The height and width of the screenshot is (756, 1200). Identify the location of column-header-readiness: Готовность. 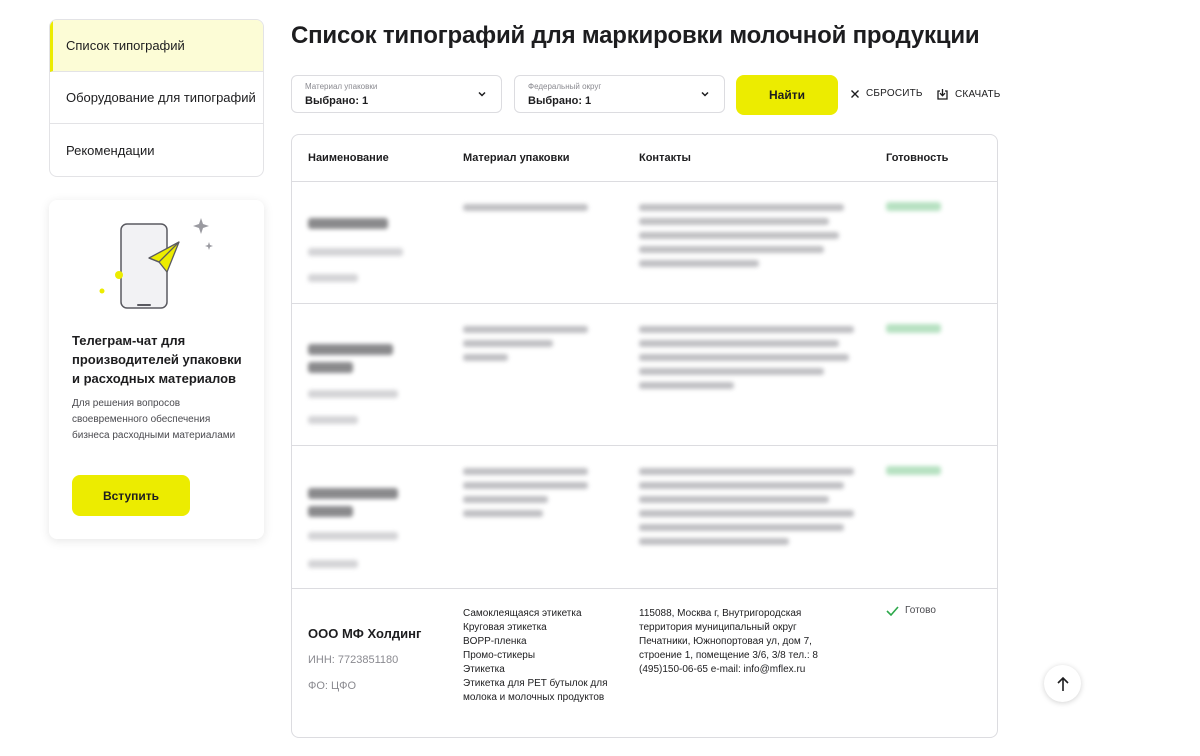
(917, 158).